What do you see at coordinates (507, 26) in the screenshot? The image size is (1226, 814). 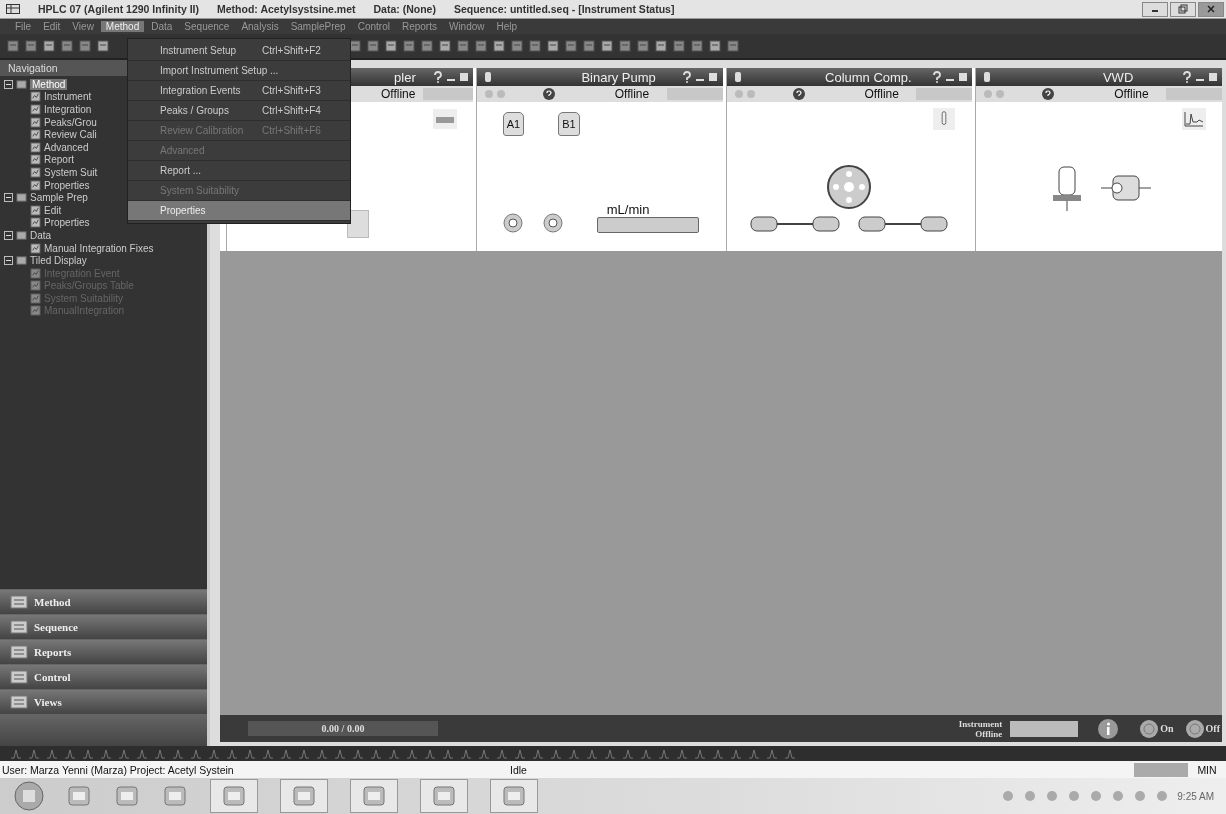 I see `menu-item: Help` at bounding box center [507, 26].